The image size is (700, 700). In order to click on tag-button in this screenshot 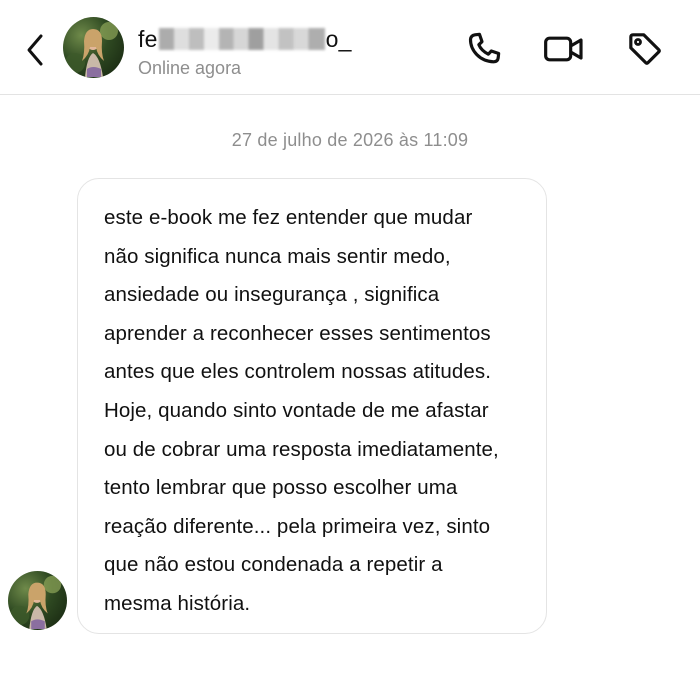, I will do `click(645, 49)`.